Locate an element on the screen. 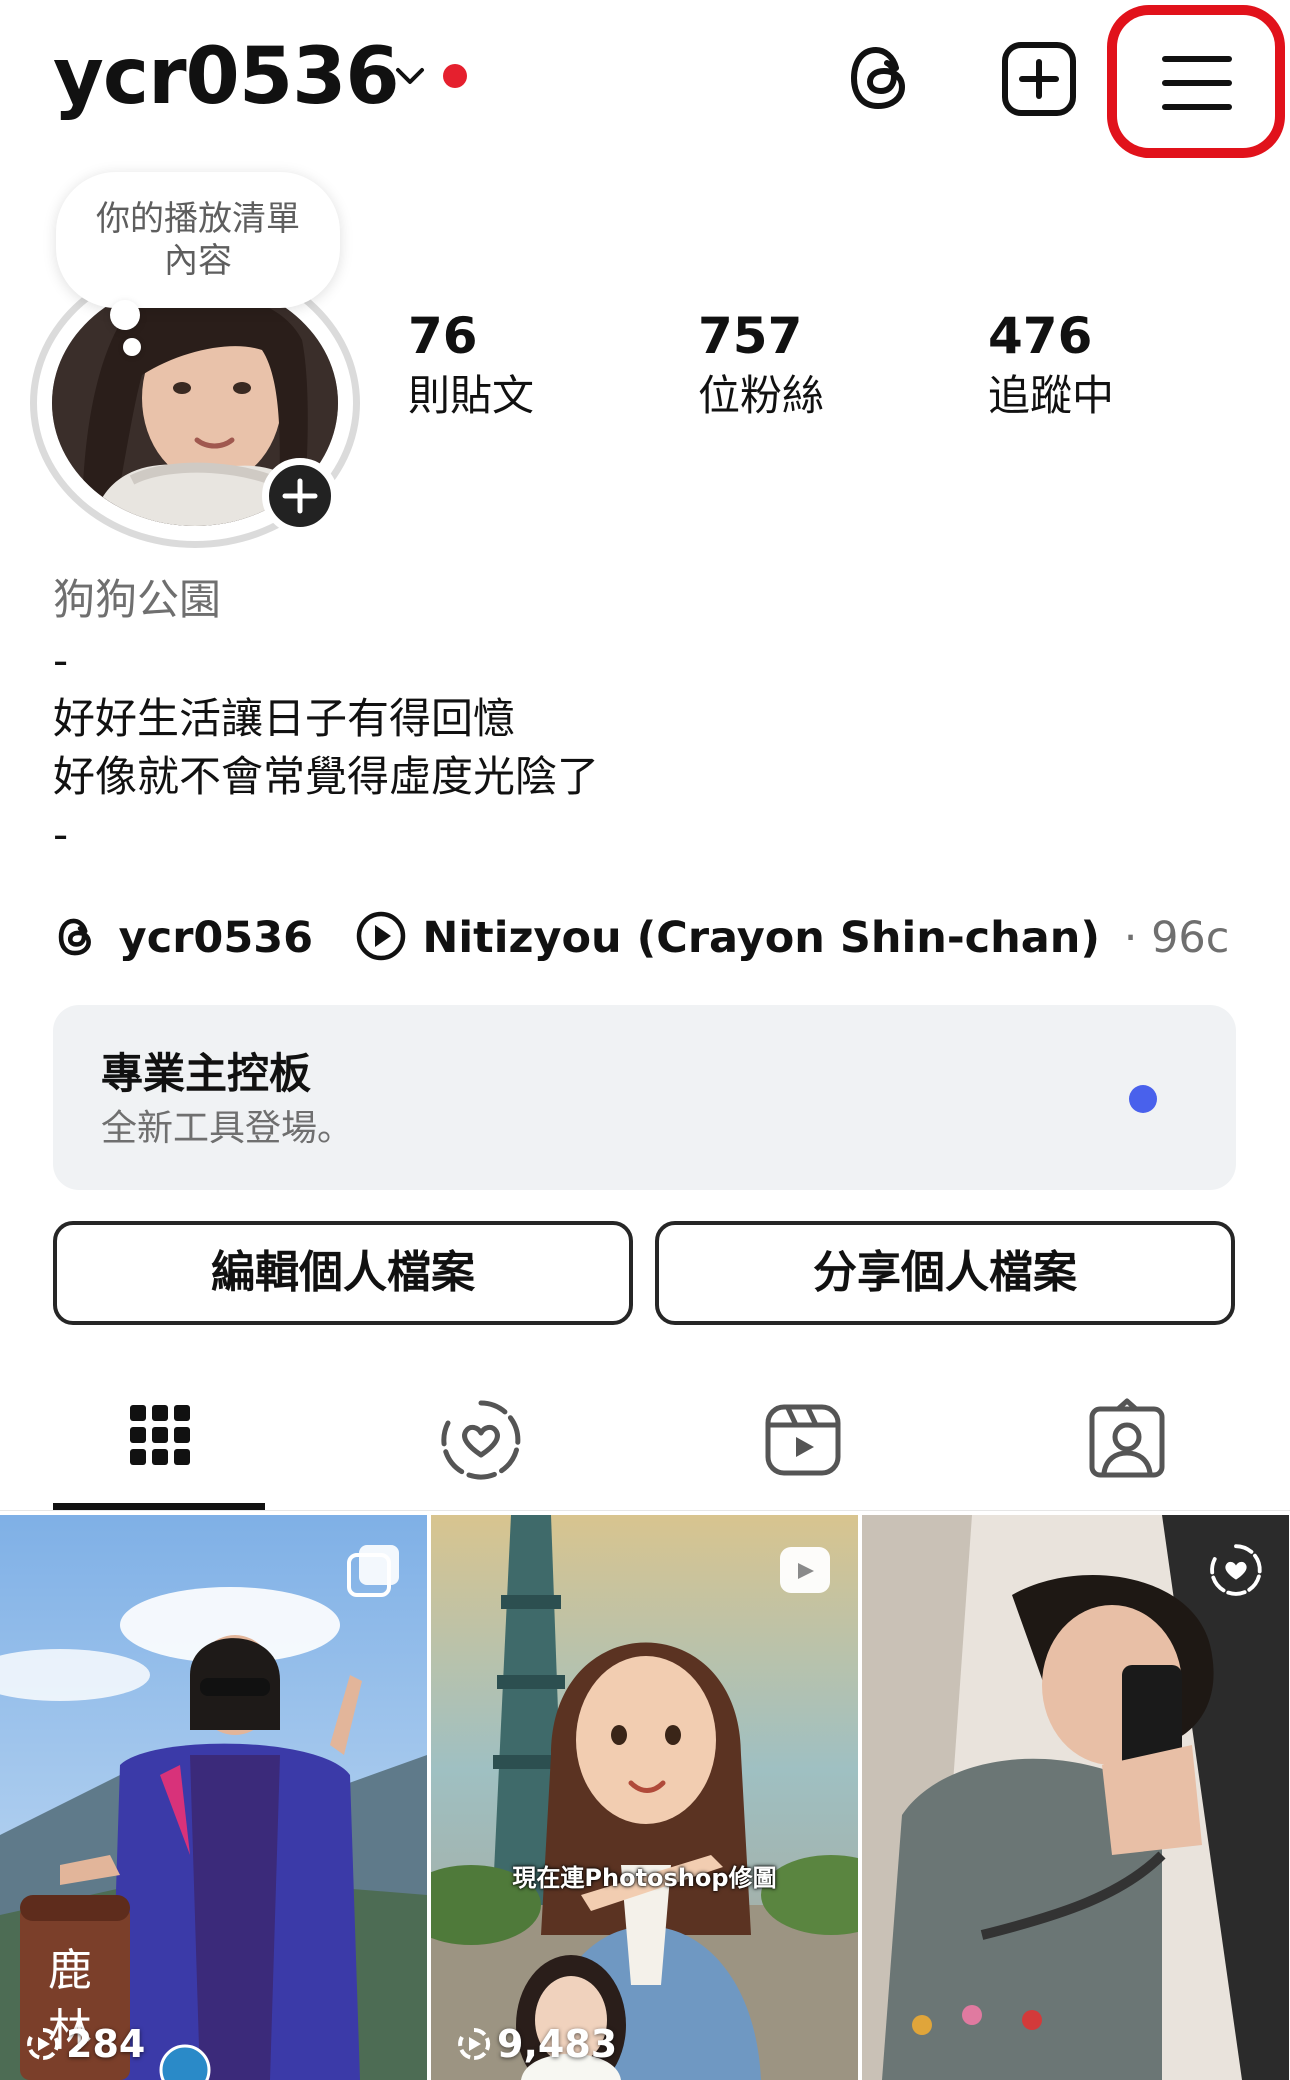  tagged-person-icon is located at coordinates (1127, 1440).